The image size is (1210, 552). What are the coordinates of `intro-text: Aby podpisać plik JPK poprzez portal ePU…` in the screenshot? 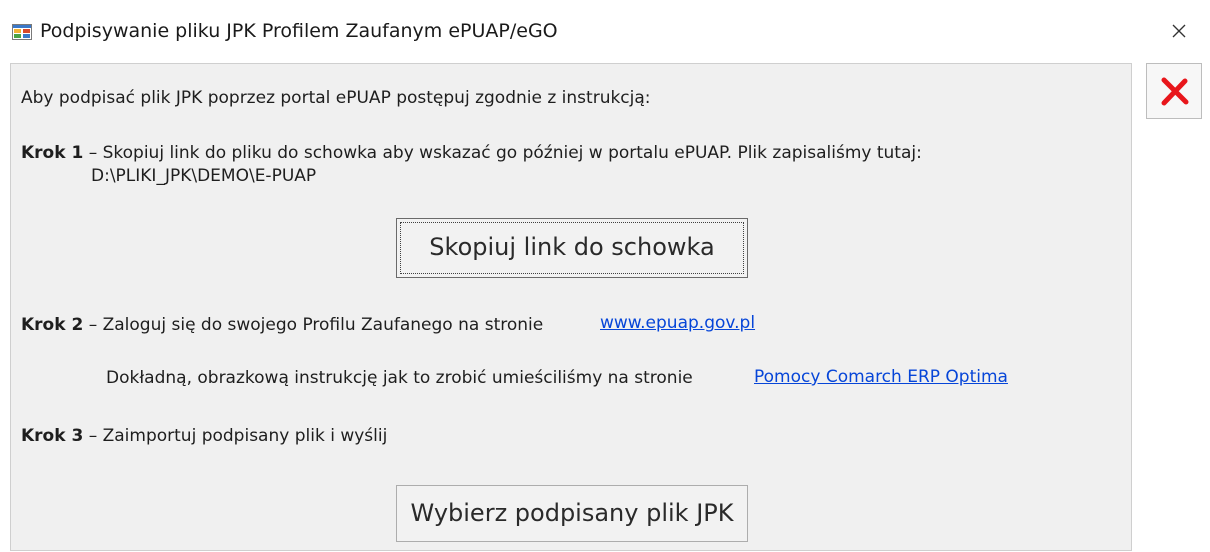 It's located at (336, 98).